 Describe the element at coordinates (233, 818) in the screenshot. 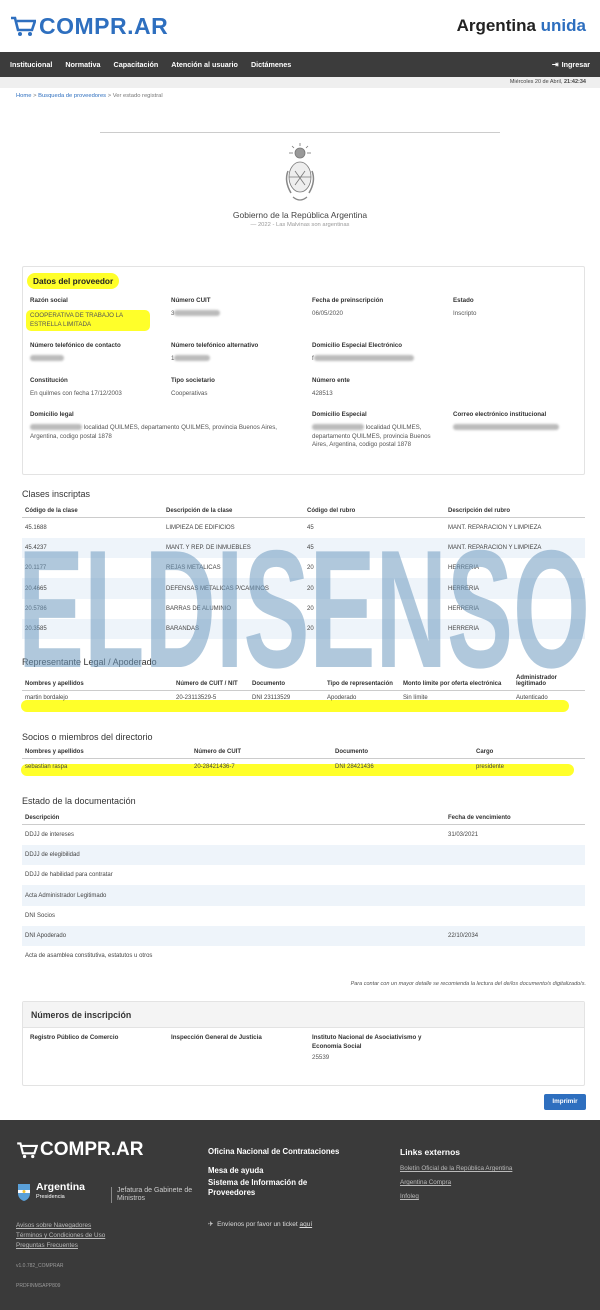

I see `col-descripcion: Descripción` at that location.